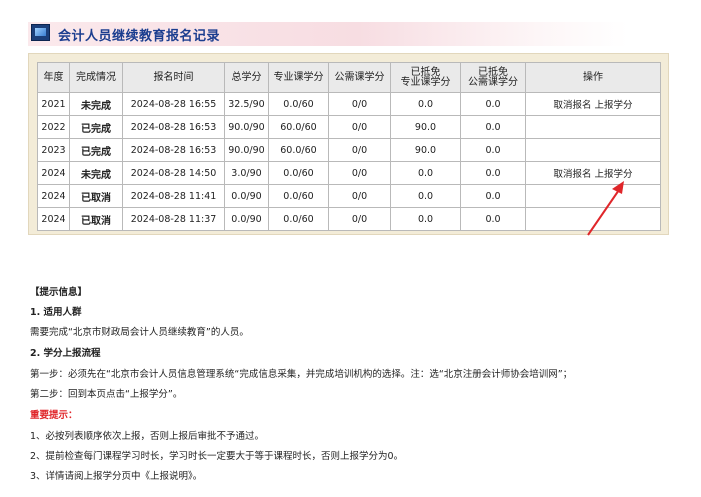 The width and height of the screenshot is (701, 497). I want to click on tip1-text: 1、必按列表顺序依次上报，否则上报后审批不予通过。, so click(147, 436).